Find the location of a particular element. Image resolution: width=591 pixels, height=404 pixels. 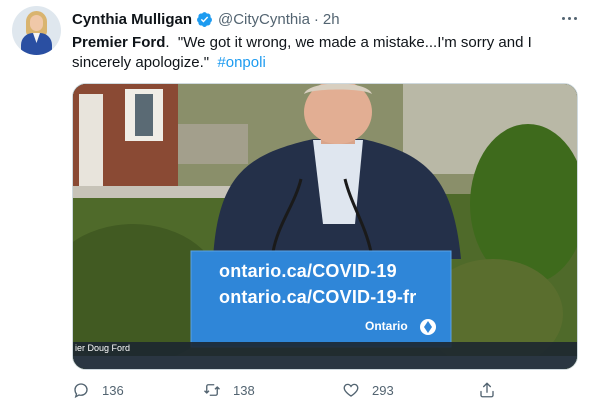

lower-third-bar is located at coordinates (325, 349).